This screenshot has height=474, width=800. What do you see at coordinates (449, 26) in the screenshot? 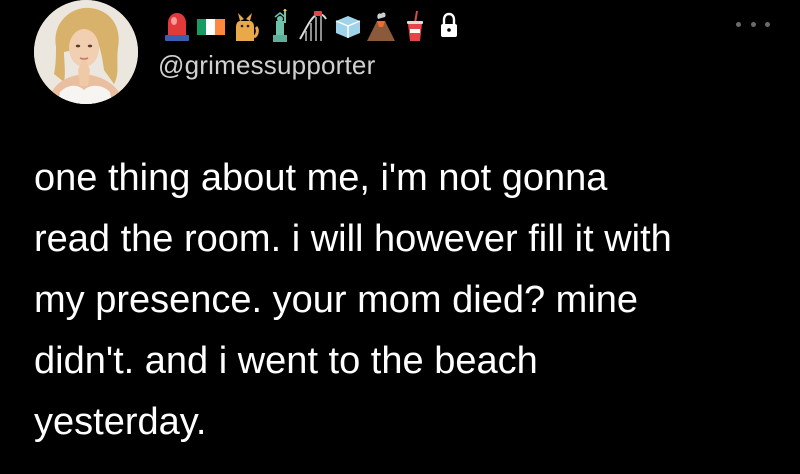
I see `lock-icon` at bounding box center [449, 26].